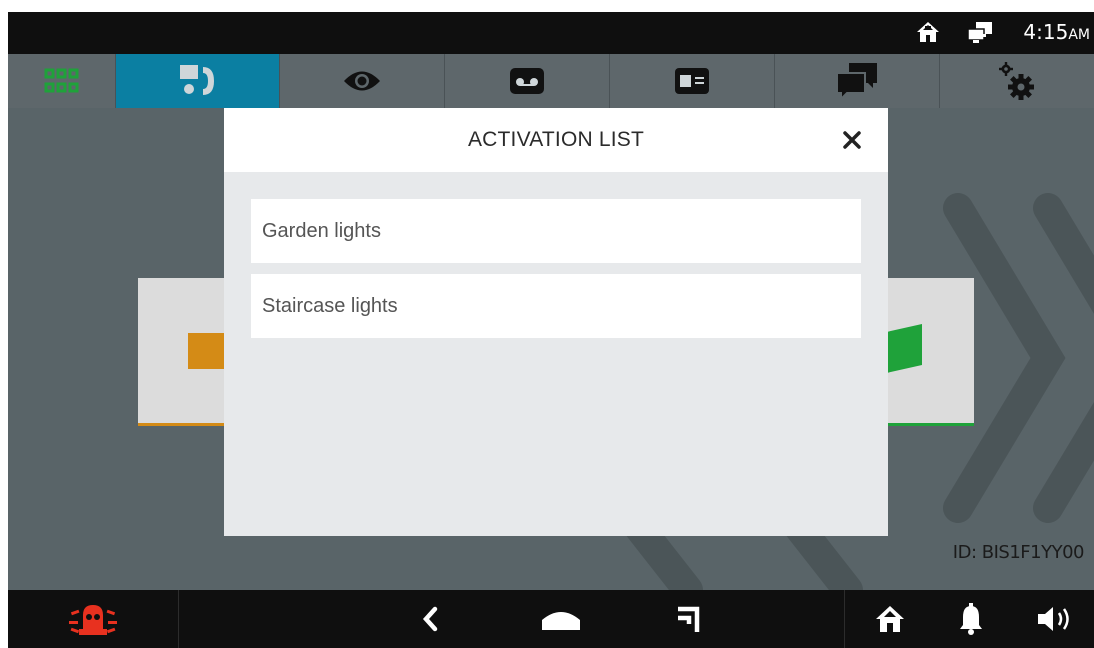  I want to click on close-icon, so click(852, 140).